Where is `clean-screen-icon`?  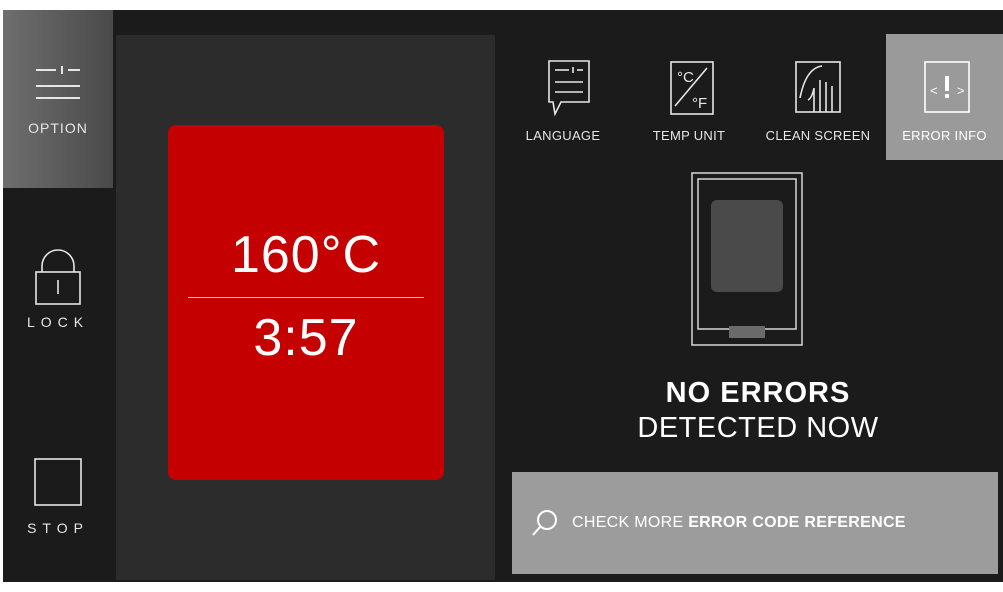 clean-screen-icon is located at coordinates (818, 87).